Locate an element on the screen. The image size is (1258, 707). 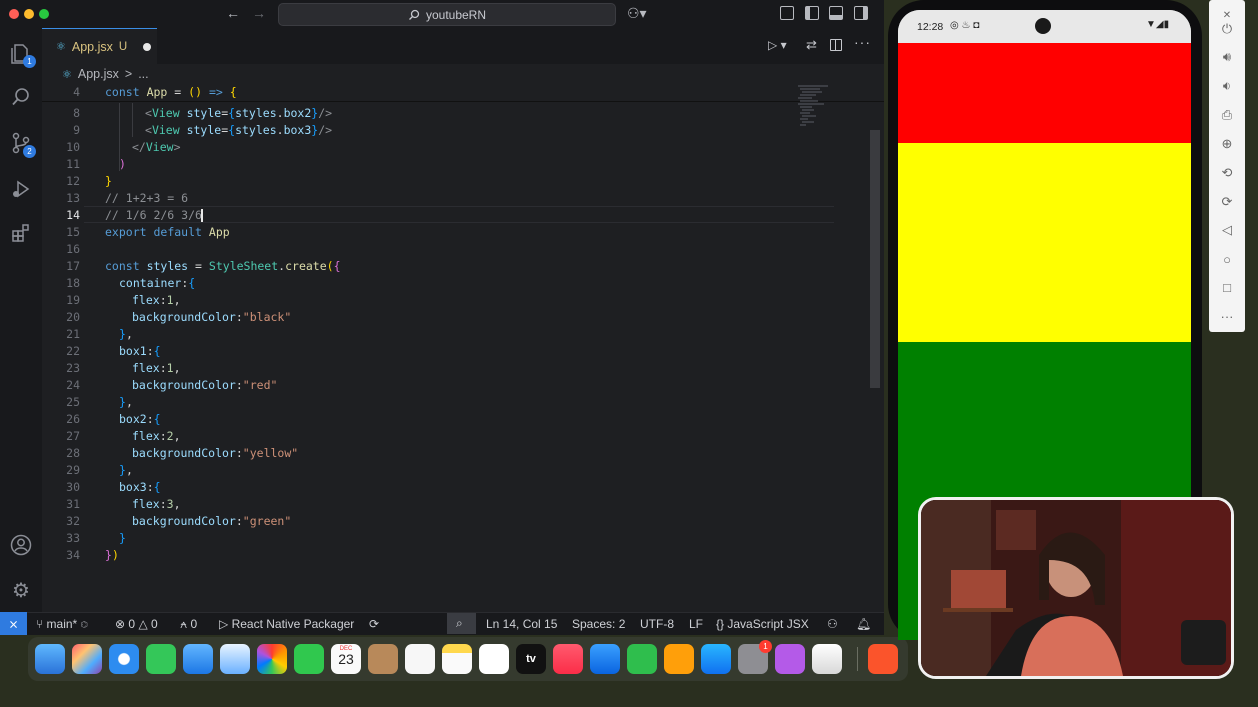
code-line: 19 flex:1, is located at coordinates (123, 300).